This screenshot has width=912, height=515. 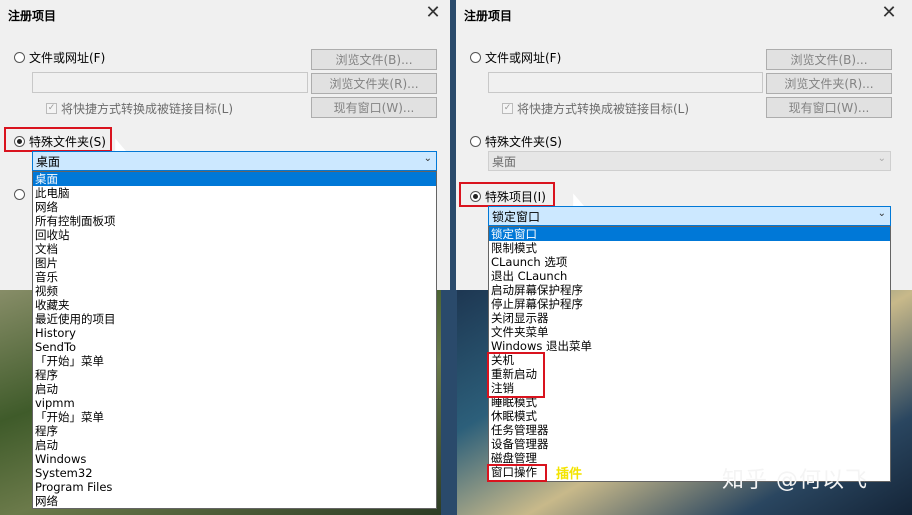 I want to click on plugin-annotation: 插件, so click(x=569, y=474).